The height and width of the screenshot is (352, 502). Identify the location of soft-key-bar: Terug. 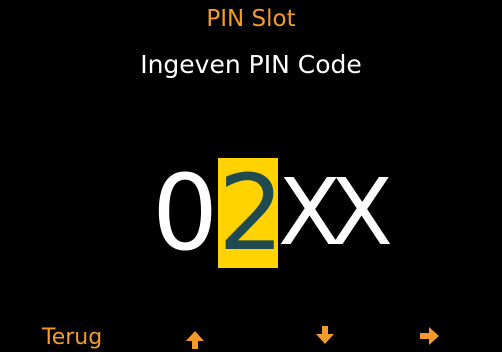
(251, 331).